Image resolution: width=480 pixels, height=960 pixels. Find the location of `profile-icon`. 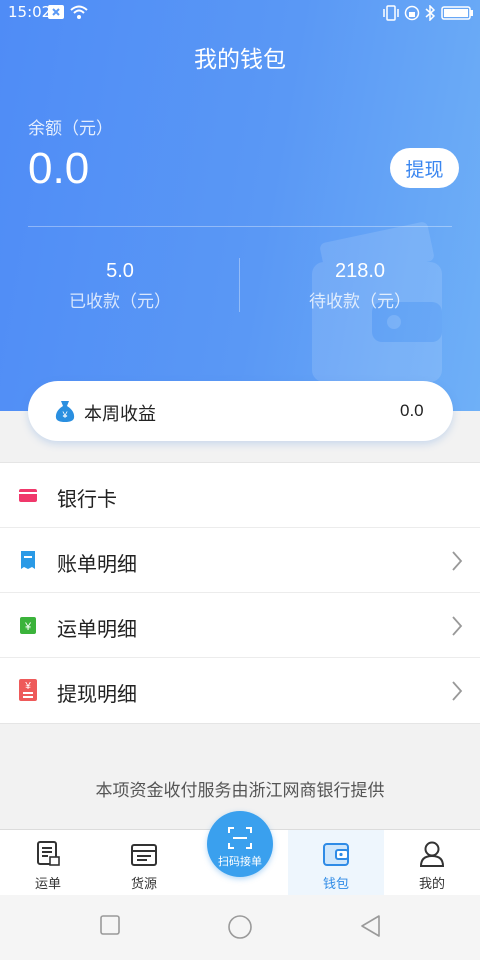

profile-icon is located at coordinates (432, 854).